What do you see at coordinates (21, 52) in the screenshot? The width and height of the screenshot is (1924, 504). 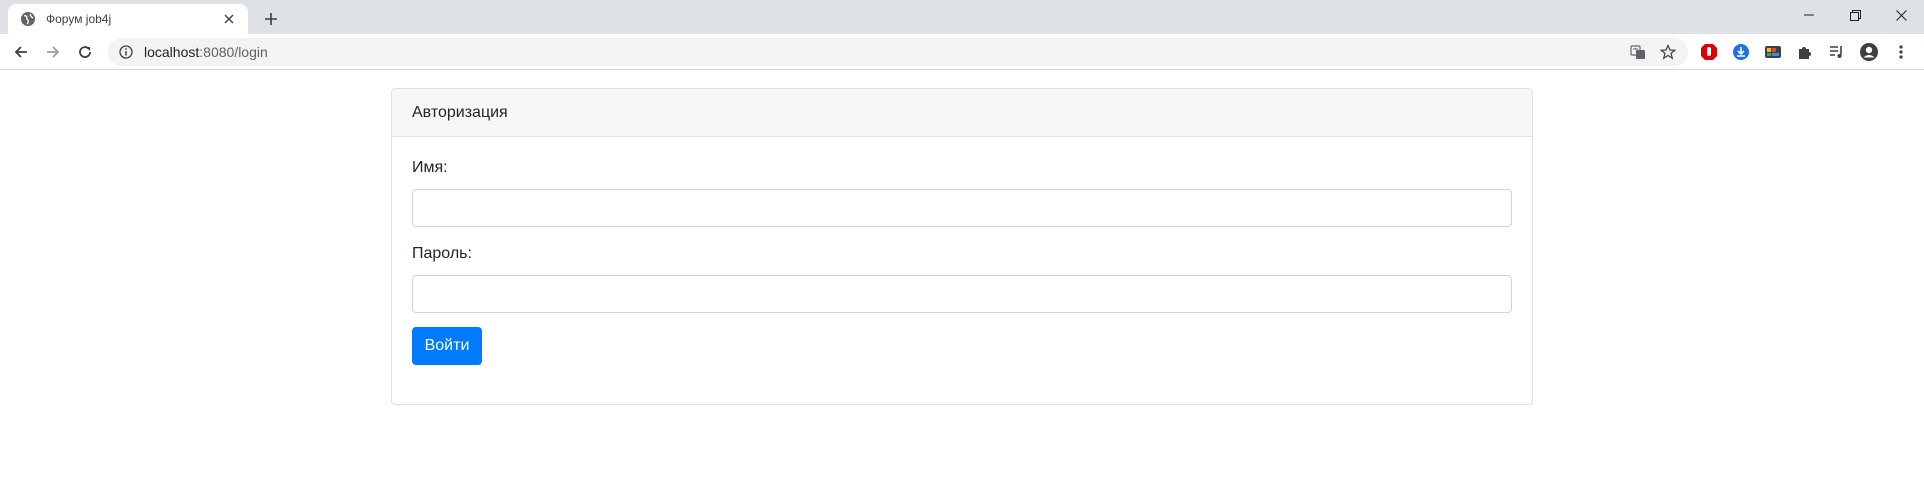 I see `back-arrow-icon` at bounding box center [21, 52].